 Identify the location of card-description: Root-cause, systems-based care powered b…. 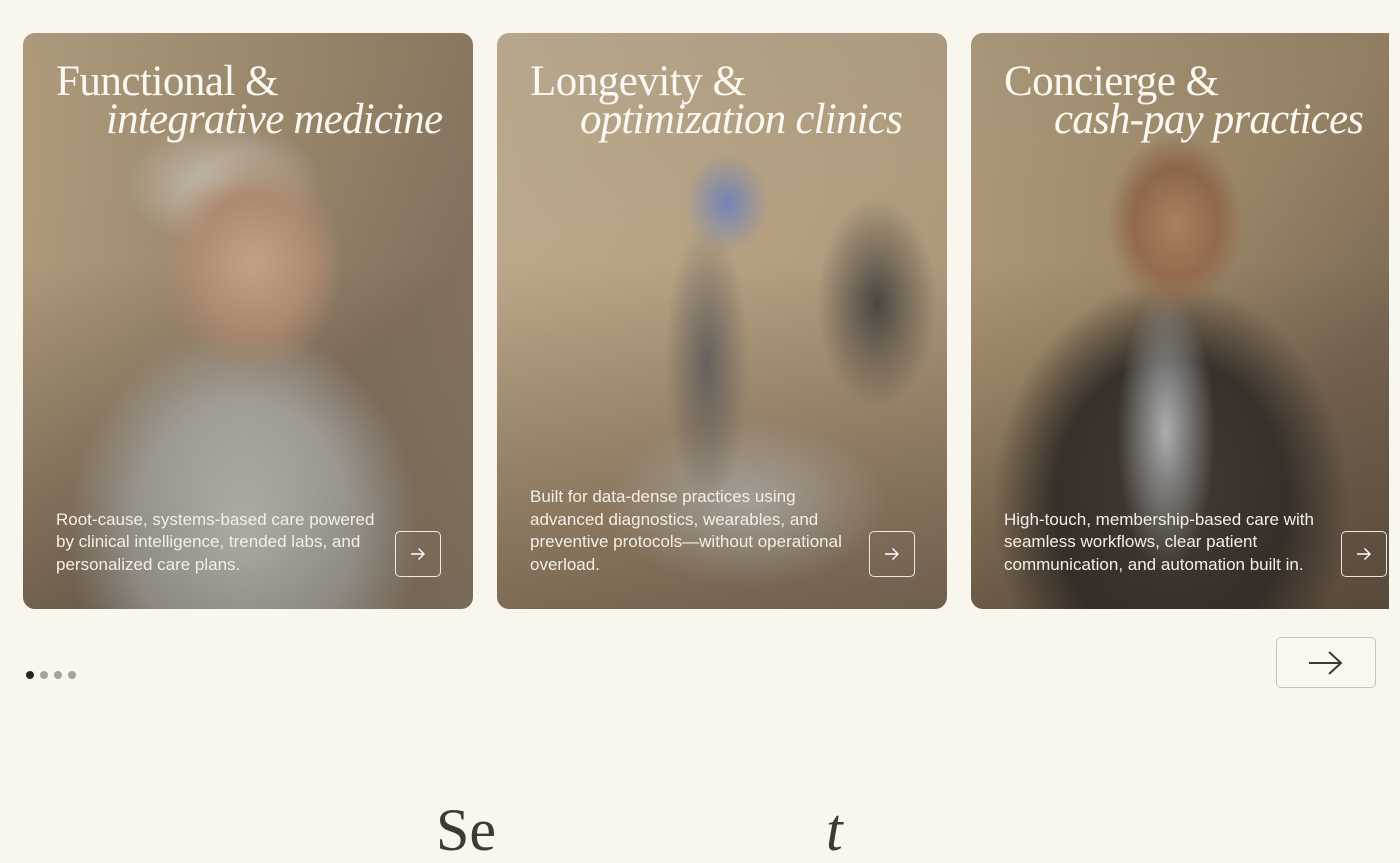
(215, 541).